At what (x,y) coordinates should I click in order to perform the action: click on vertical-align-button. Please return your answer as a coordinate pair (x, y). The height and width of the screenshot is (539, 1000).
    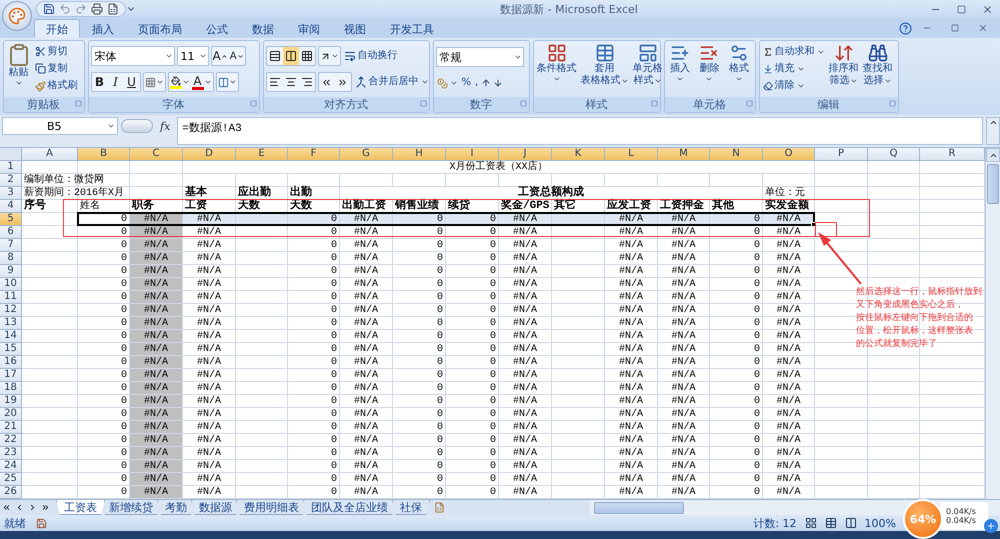
    Looking at the image, I should click on (290, 56).